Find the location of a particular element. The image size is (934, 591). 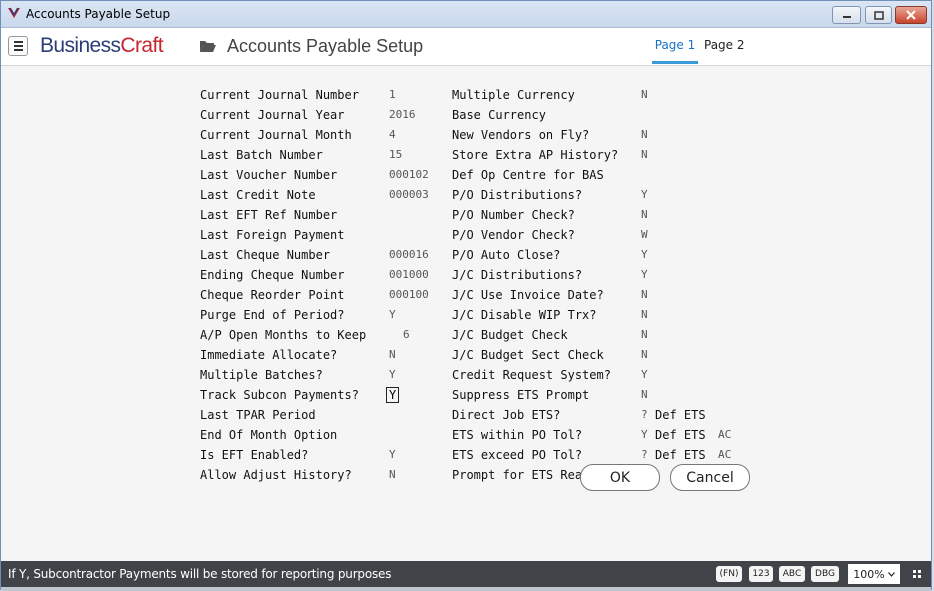

menu-button is located at coordinates (18, 46).